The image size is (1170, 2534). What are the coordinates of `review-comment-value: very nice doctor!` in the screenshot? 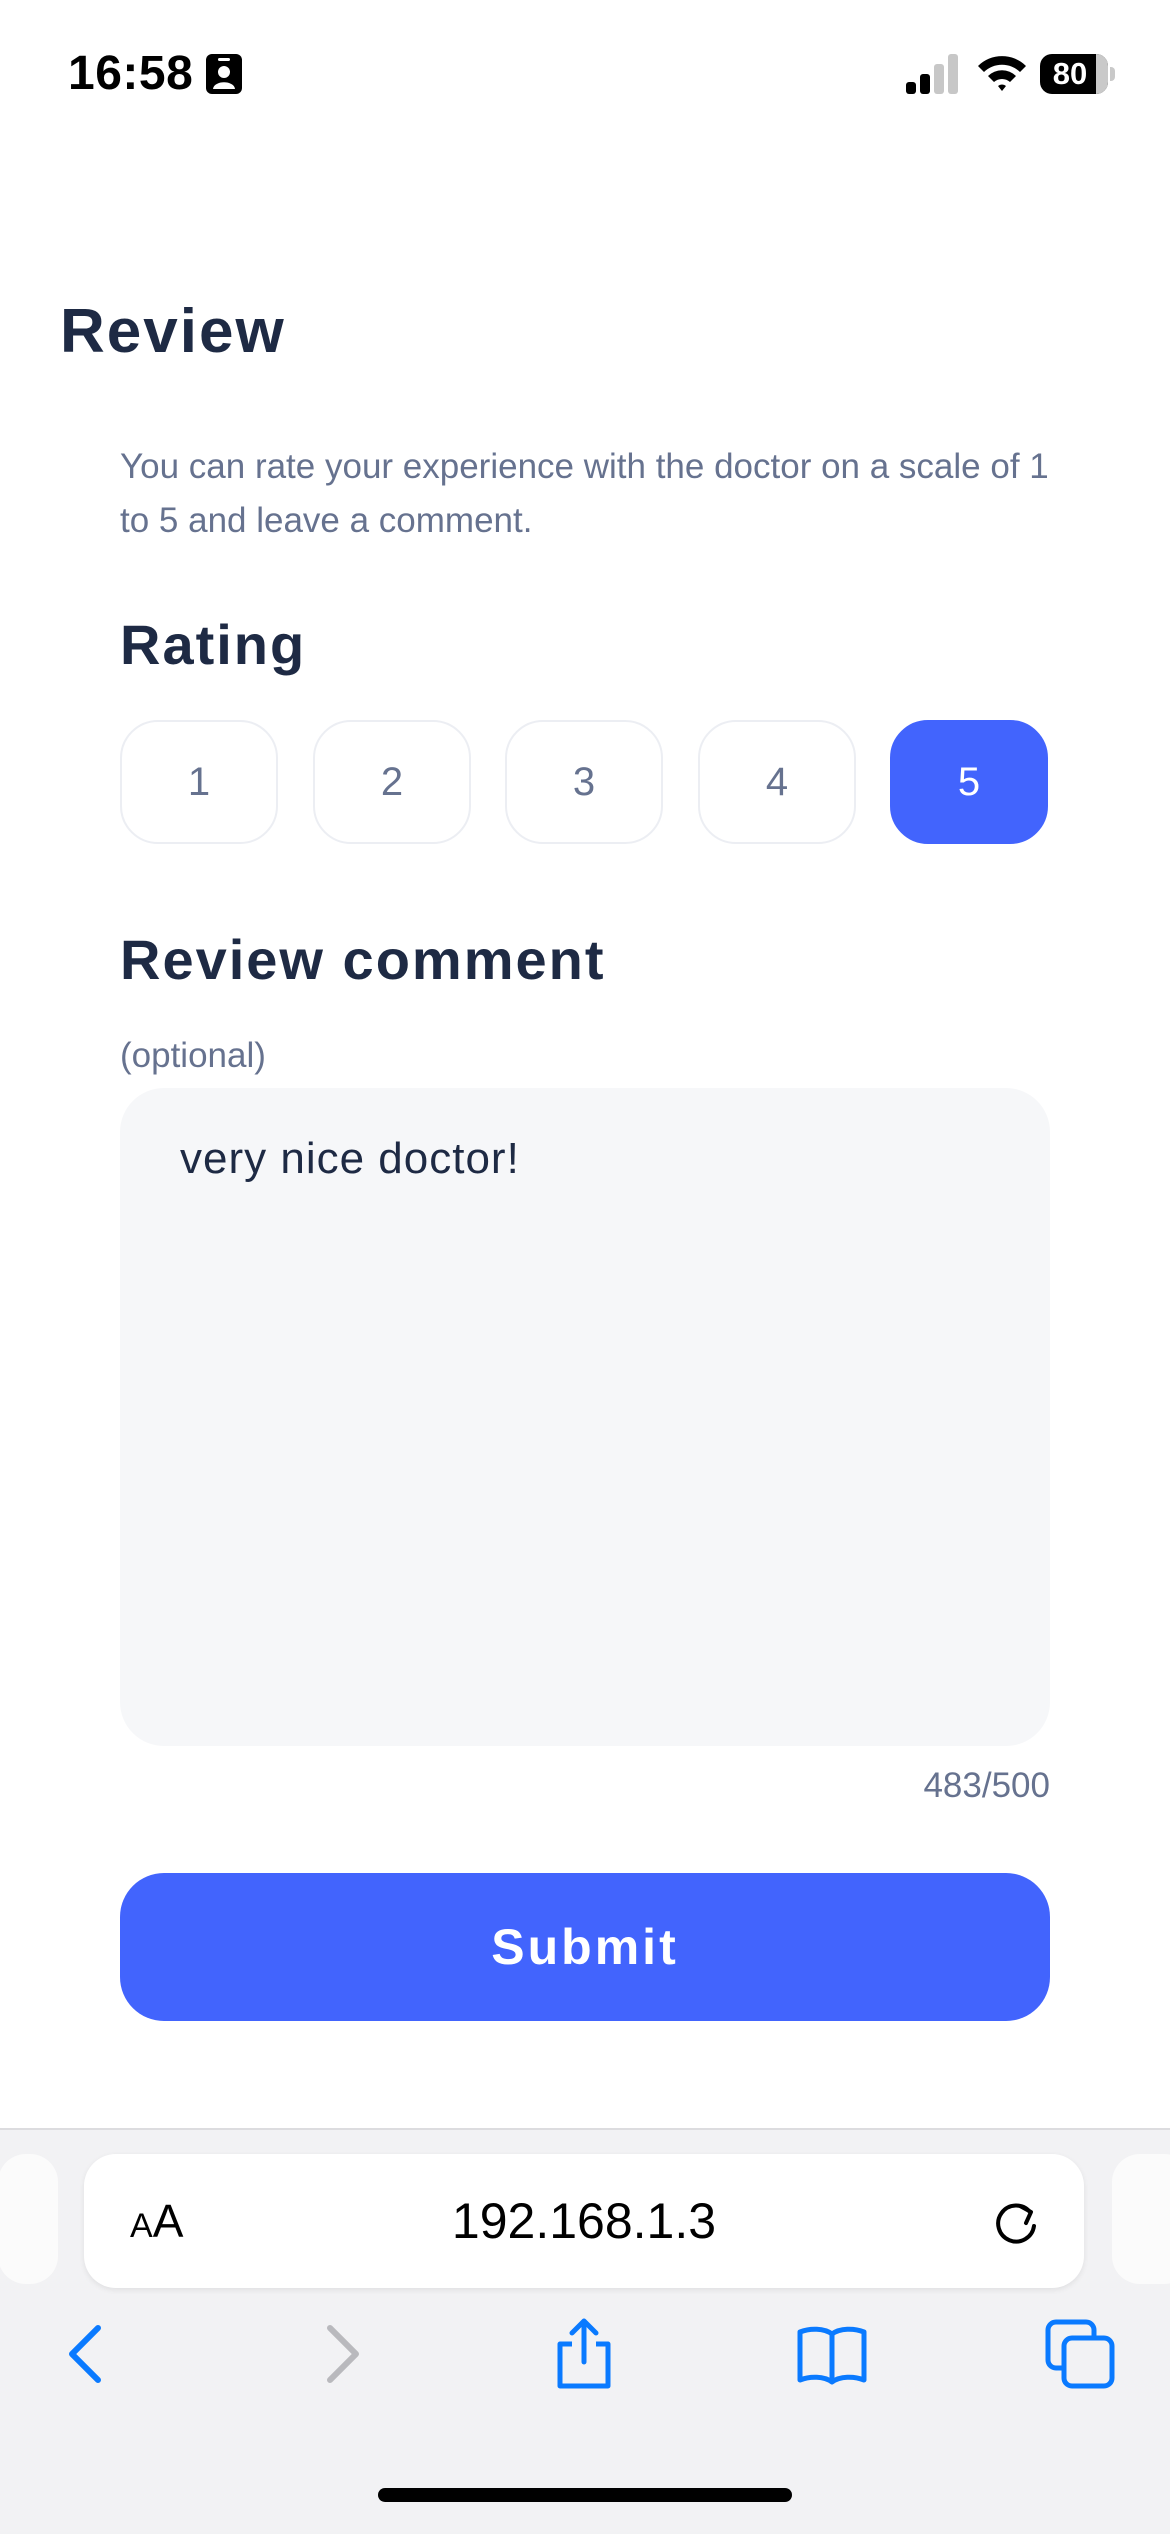 It's located at (350, 1158).